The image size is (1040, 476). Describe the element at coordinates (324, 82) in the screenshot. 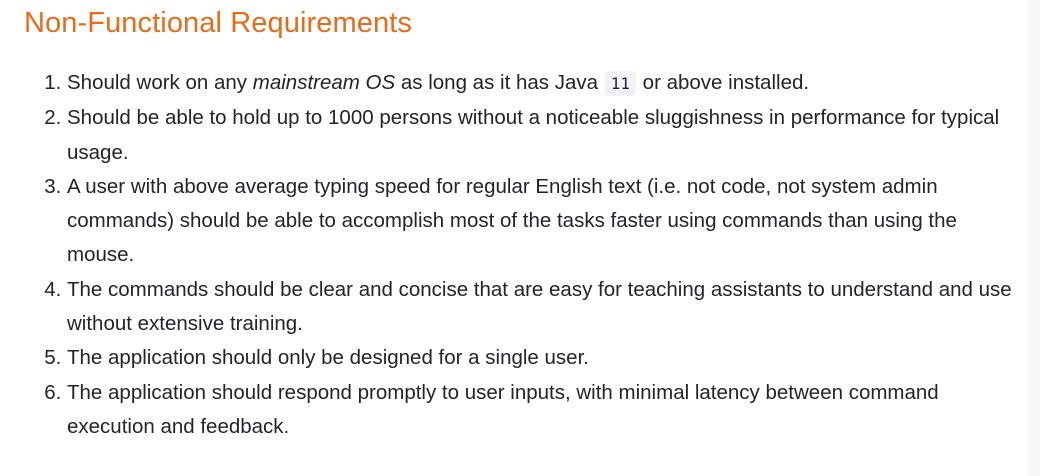

I see `requirement-1-emphasis: mainstream OS` at that location.